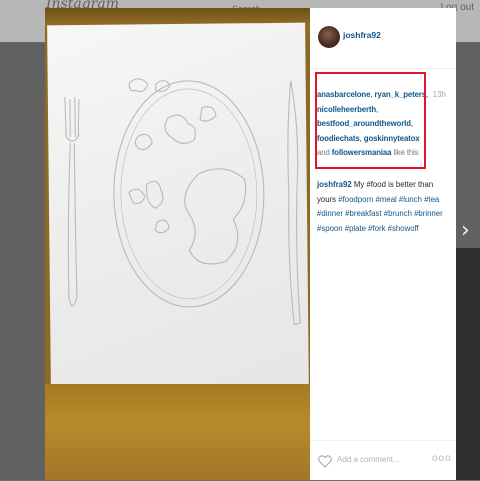  What do you see at coordinates (370, 120) in the screenshot?
I see `highlight-box` at bounding box center [370, 120].